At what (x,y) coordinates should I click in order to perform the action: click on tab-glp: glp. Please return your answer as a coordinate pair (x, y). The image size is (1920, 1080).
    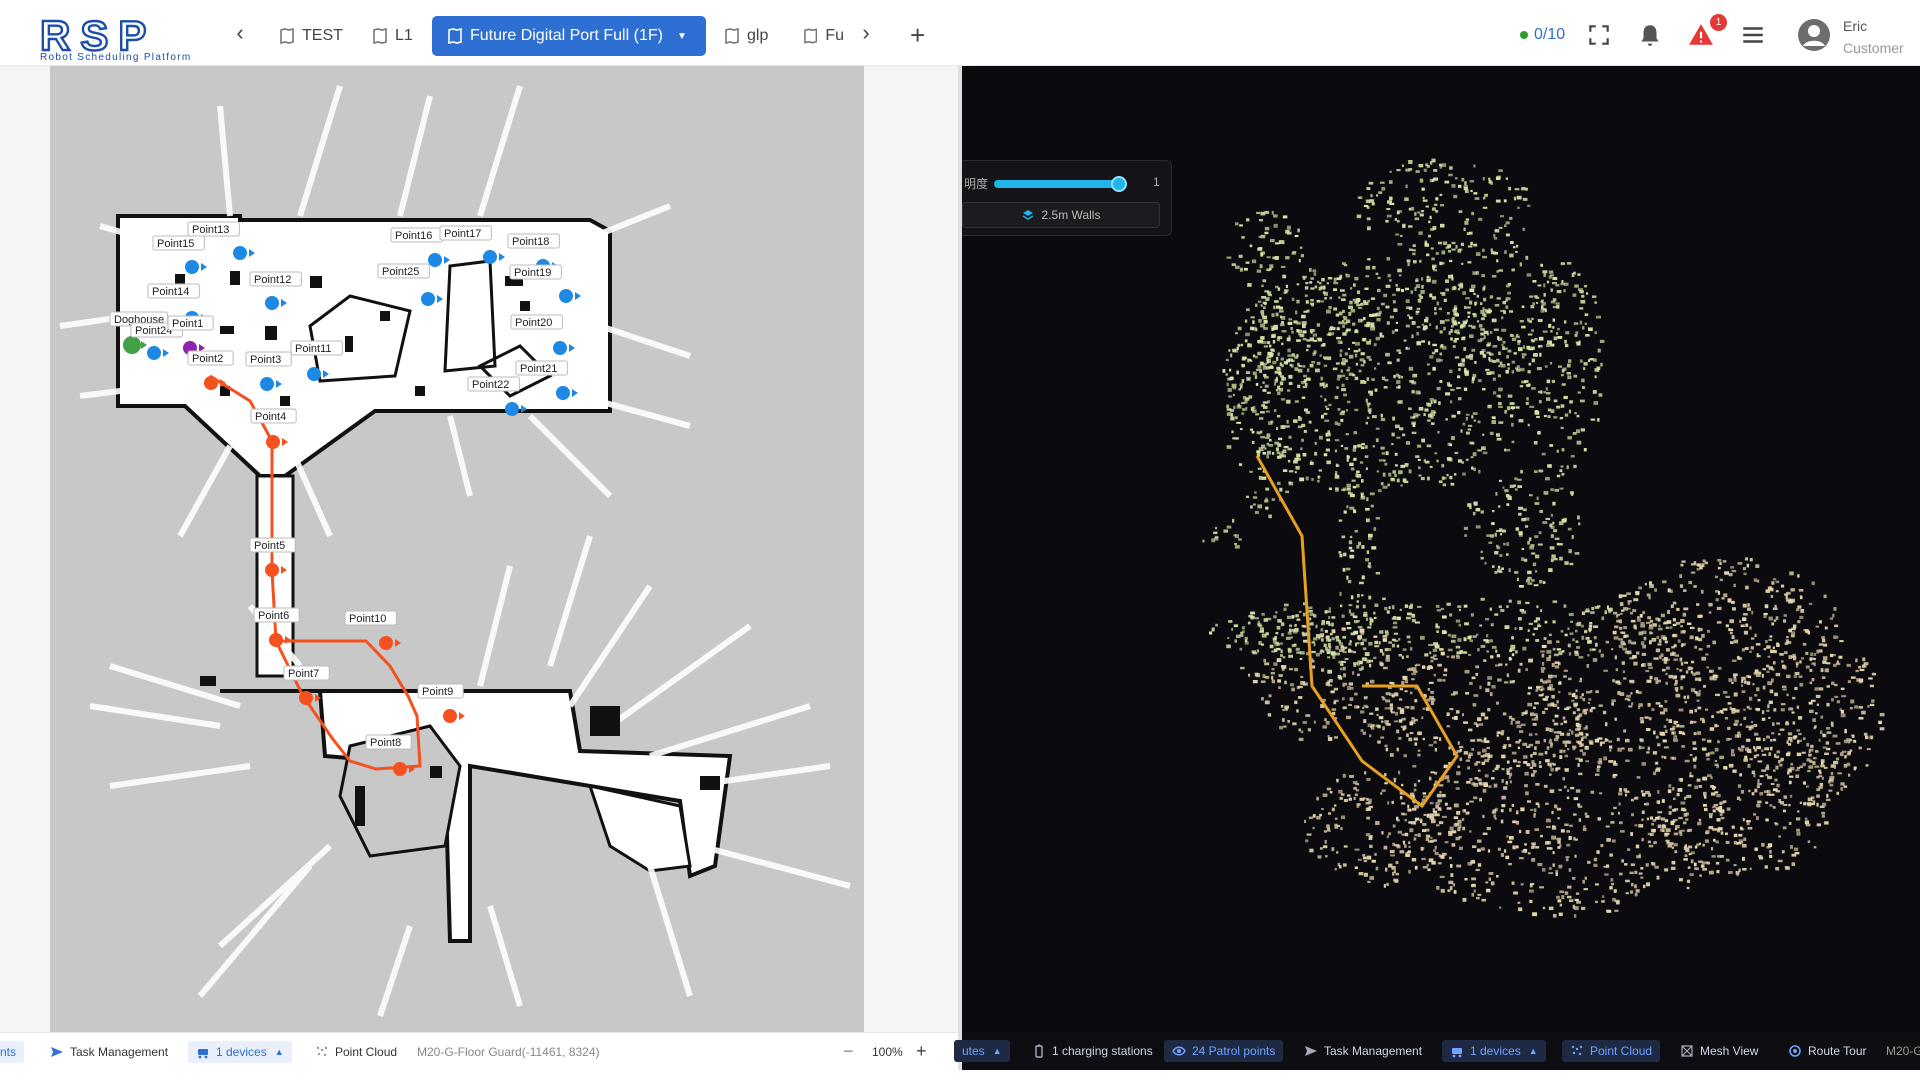
    Looking at the image, I should click on (746, 36).